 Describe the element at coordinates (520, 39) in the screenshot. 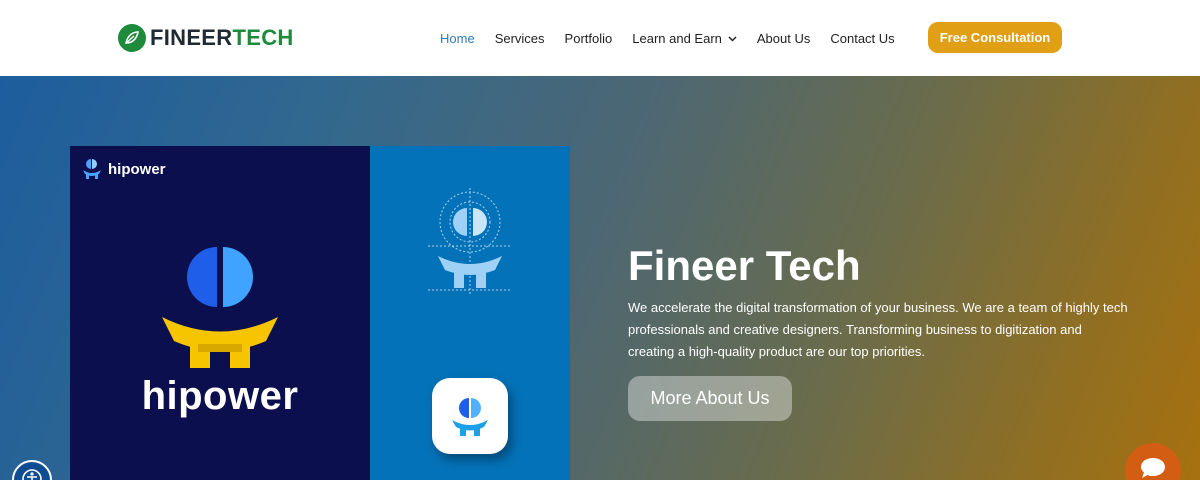

I see `nav-item-services: Services` at that location.